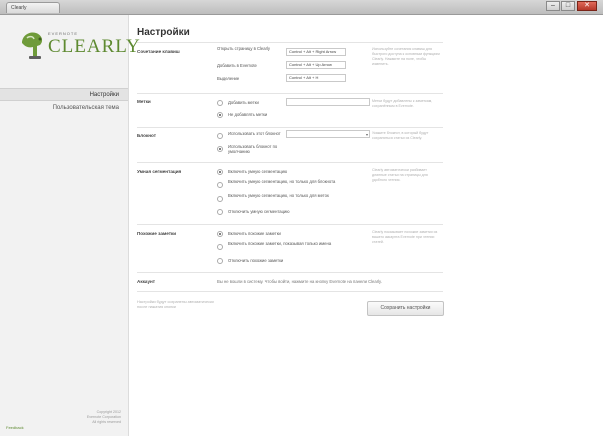 This screenshot has height=436, width=603. Describe the element at coordinates (146, 135) in the screenshot. I see `section-label-notebook: Блокнот` at that location.